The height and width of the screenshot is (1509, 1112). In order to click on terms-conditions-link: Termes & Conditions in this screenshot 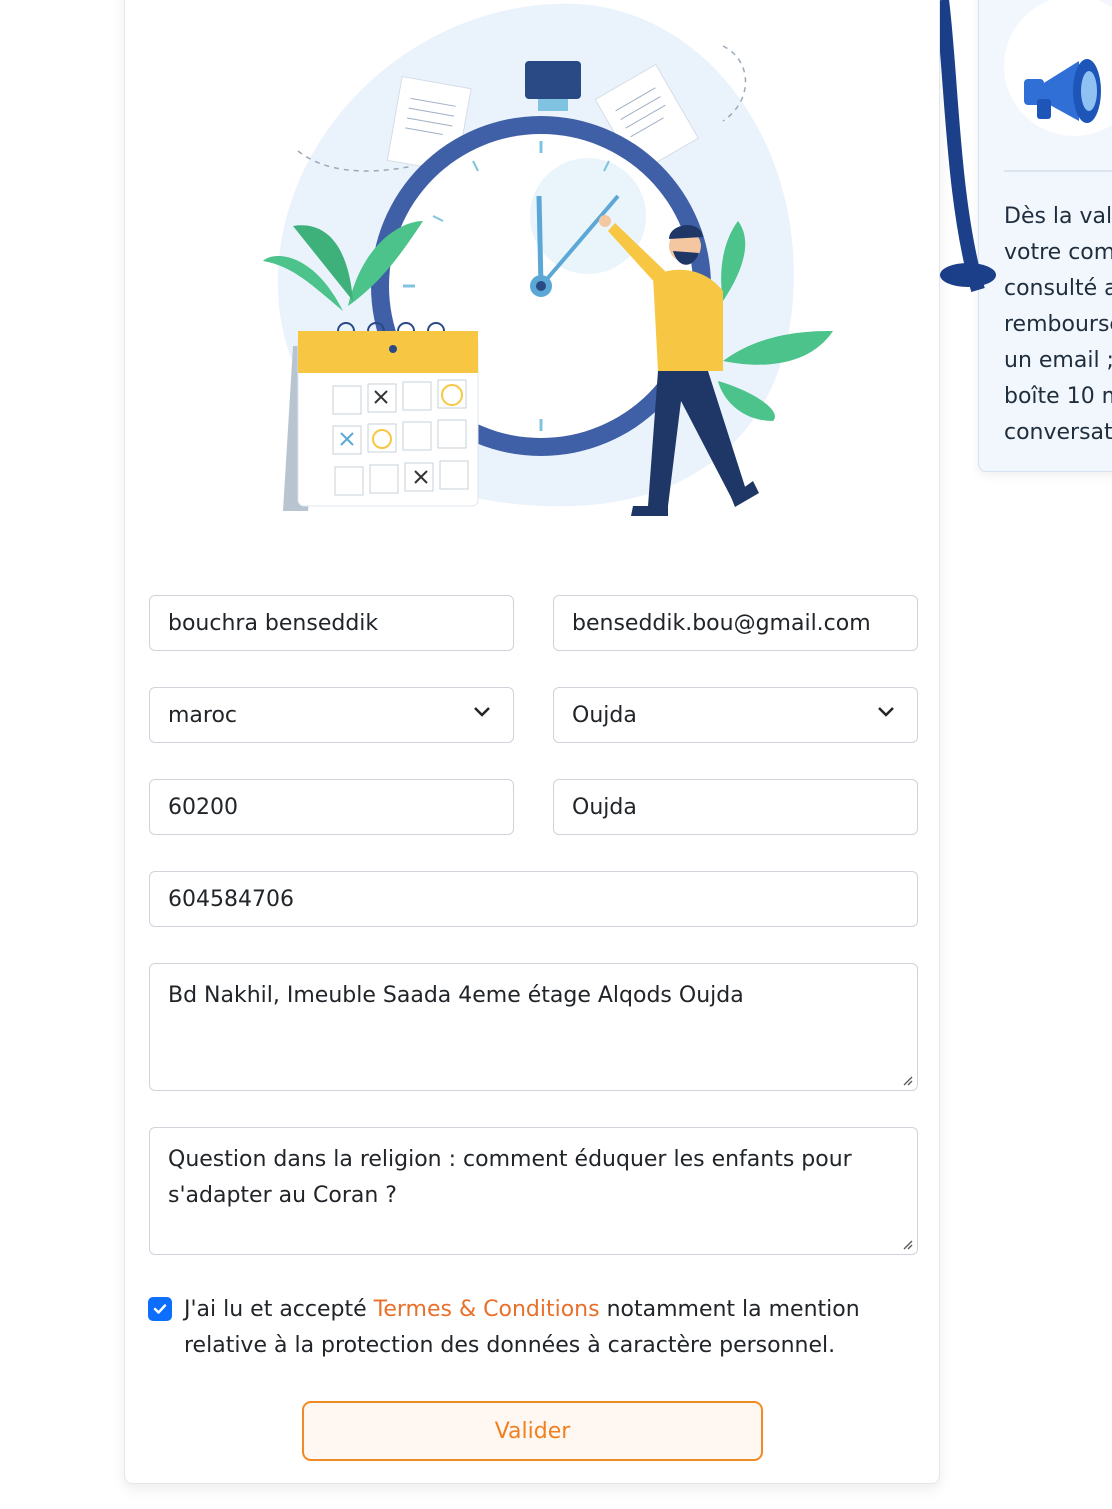, I will do `click(487, 1309)`.